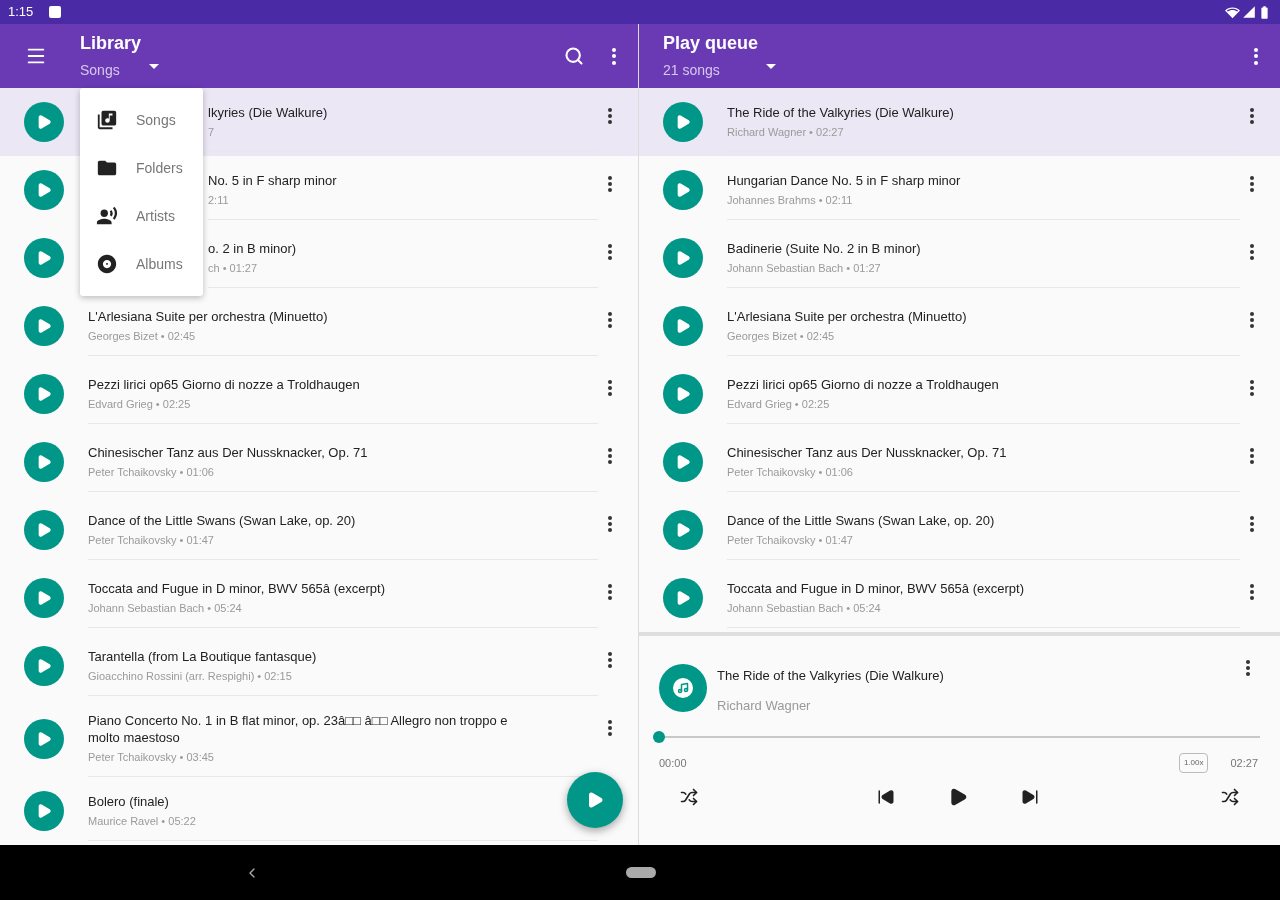  Describe the element at coordinates (824, 248) in the screenshot. I see `song-title: Badinerie (Suite No. 2 in B minor)` at that location.